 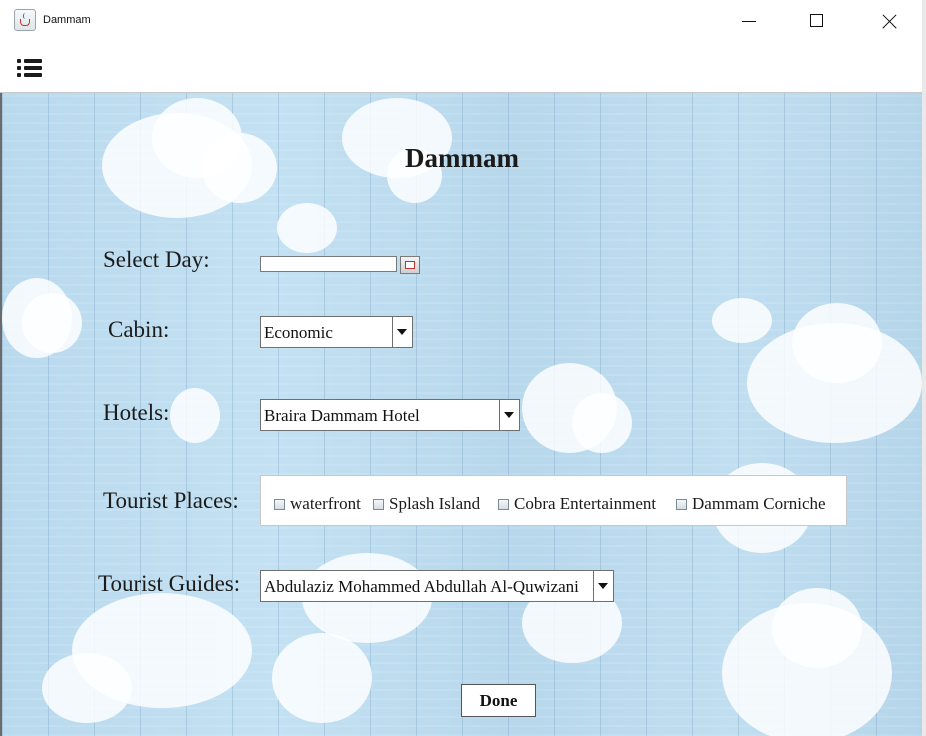 I want to click on menu-list-icon, so click(x=30, y=68).